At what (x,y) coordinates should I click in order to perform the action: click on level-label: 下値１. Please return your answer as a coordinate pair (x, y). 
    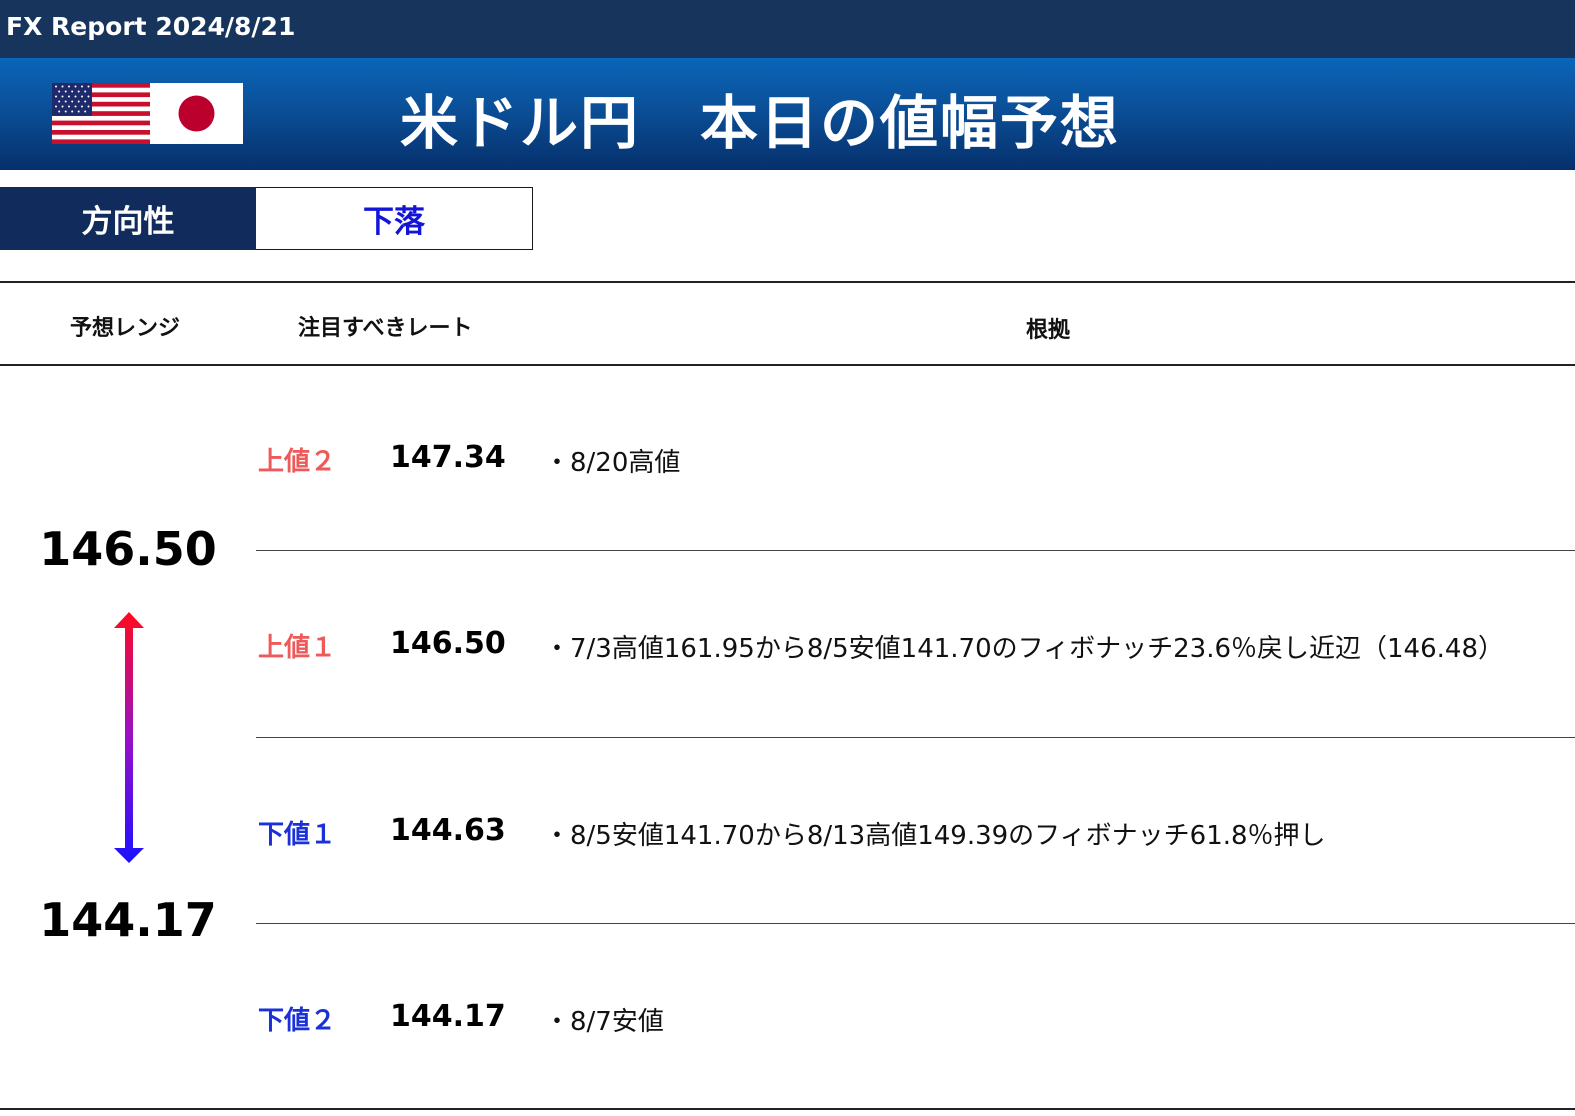
    Looking at the image, I should click on (297, 835).